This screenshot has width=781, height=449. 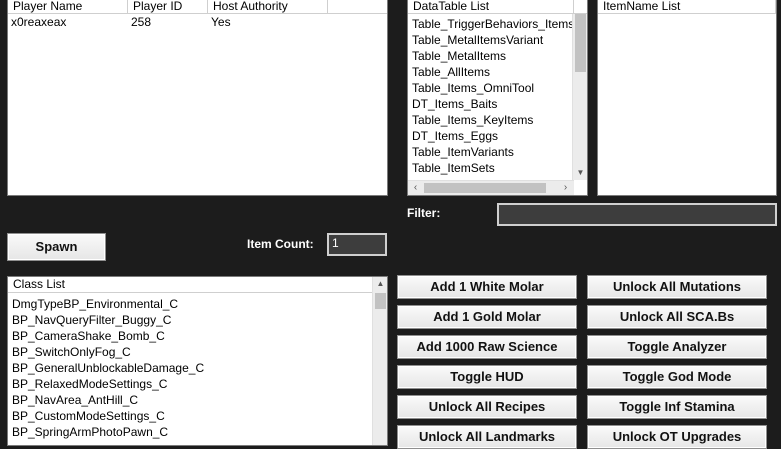 What do you see at coordinates (268, 6) in the screenshot?
I see `column-host-authority: Host Authority` at bounding box center [268, 6].